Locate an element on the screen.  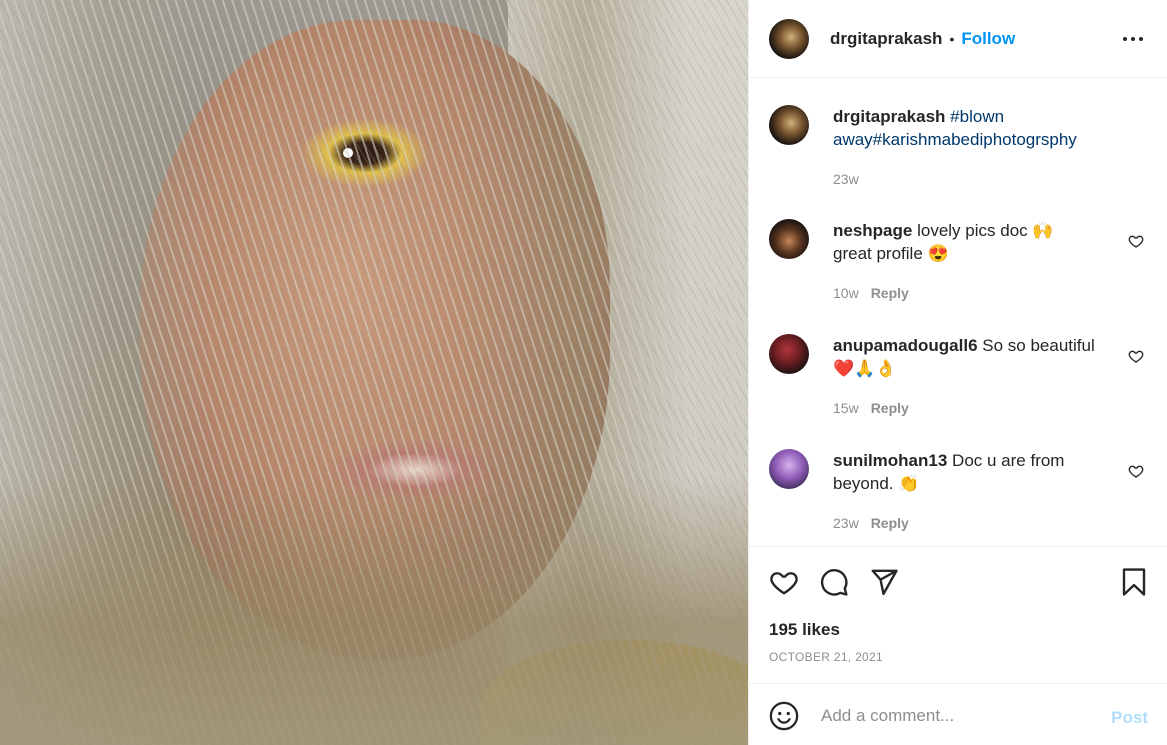
comment-meta: 15w Reply is located at coordinates (871, 408).